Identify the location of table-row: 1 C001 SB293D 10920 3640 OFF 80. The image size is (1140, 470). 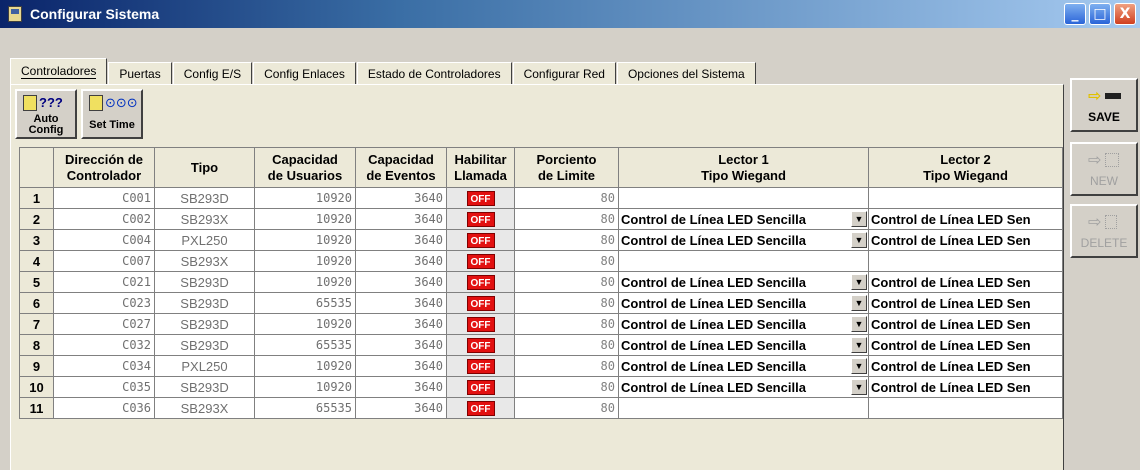
(541, 198).